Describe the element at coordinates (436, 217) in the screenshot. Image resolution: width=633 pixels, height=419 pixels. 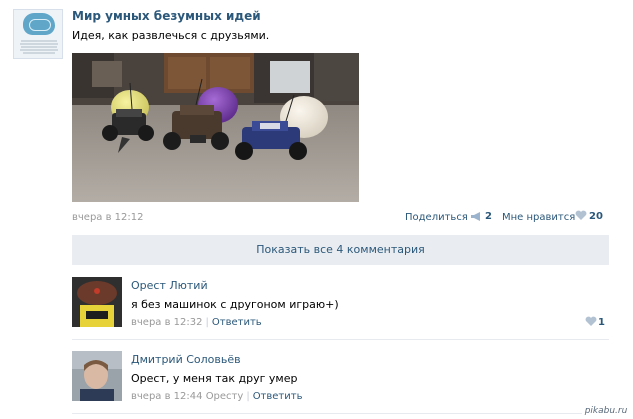
I see `share-button: Поделиться` at that location.